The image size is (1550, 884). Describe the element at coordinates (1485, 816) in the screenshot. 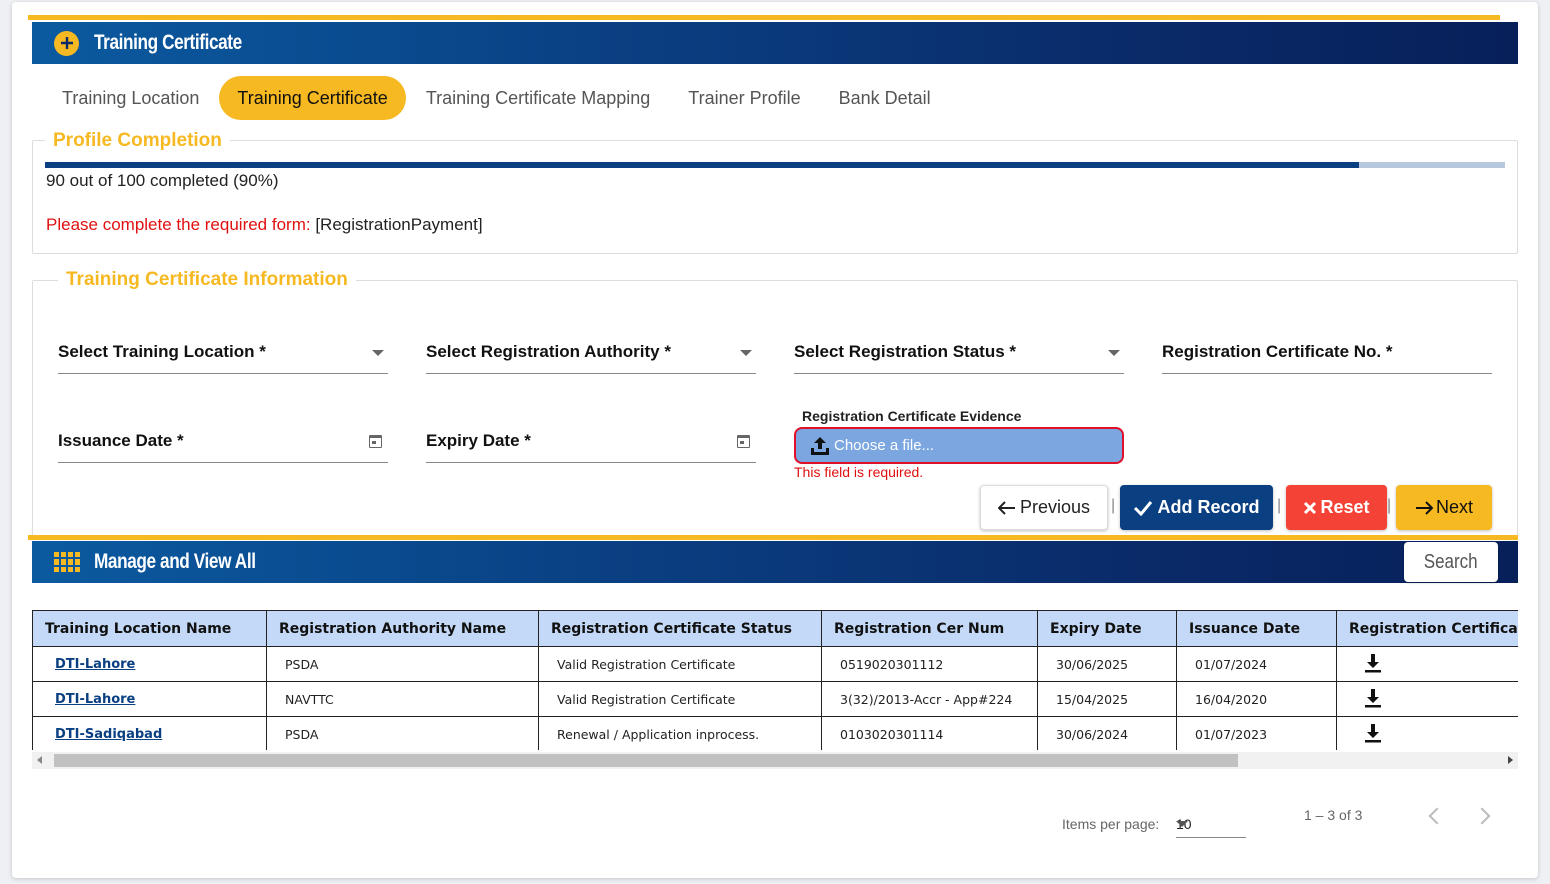

I see `next-page-button` at that location.